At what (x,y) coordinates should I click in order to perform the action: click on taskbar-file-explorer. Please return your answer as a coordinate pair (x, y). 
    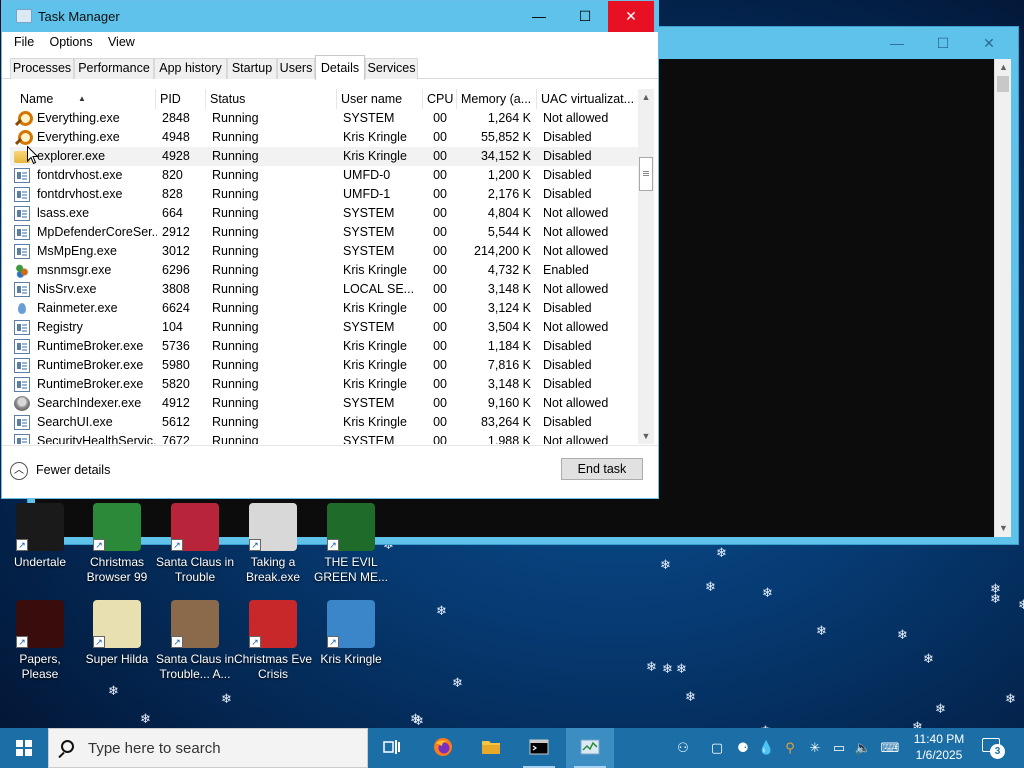
    Looking at the image, I should click on (491, 748).